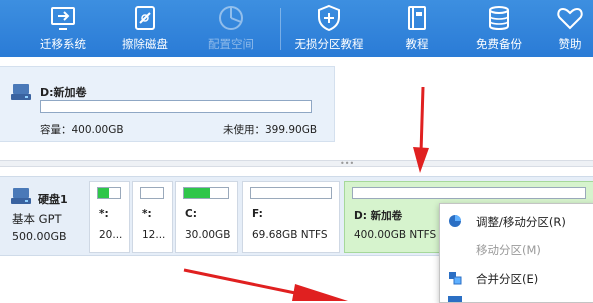 The height and width of the screenshot is (303, 593). What do you see at coordinates (231, 44) in the screenshot?
I see `allocate-space-label: 配置空间` at bounding box center [231, 44].